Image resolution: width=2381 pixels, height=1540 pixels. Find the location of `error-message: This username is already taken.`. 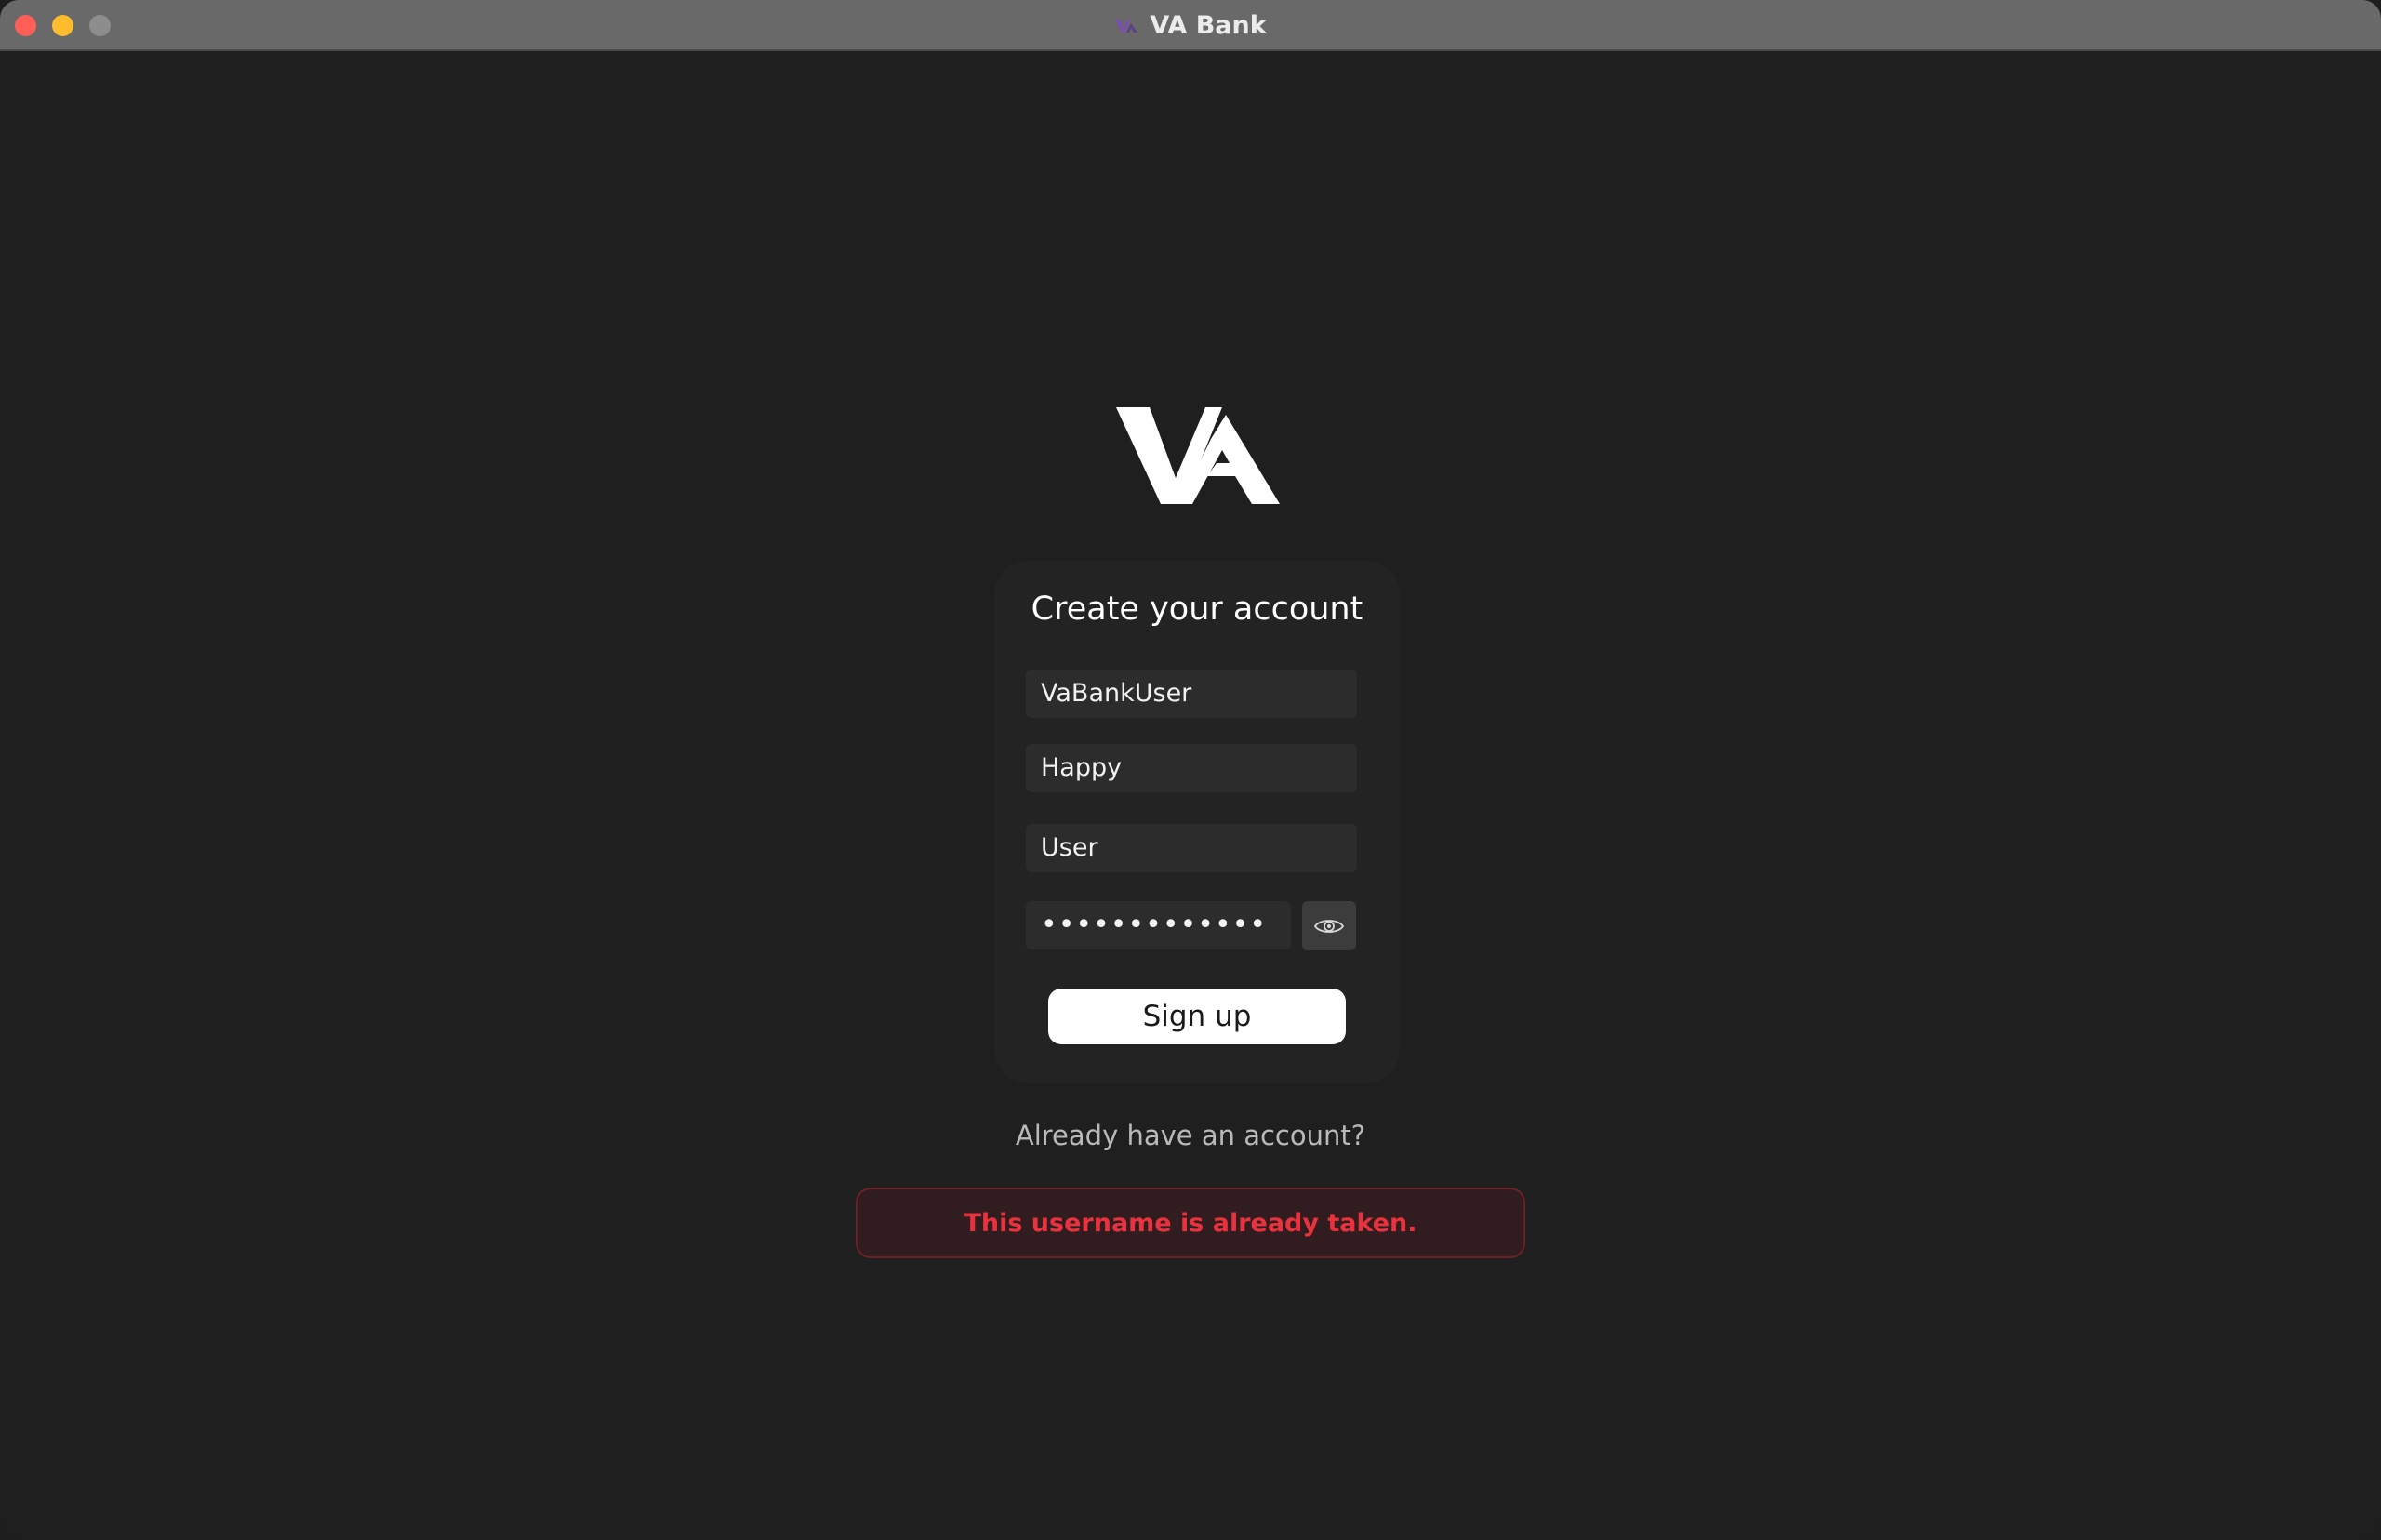

error-message: This username is already taken. is located at coordinates (1190, 1223).